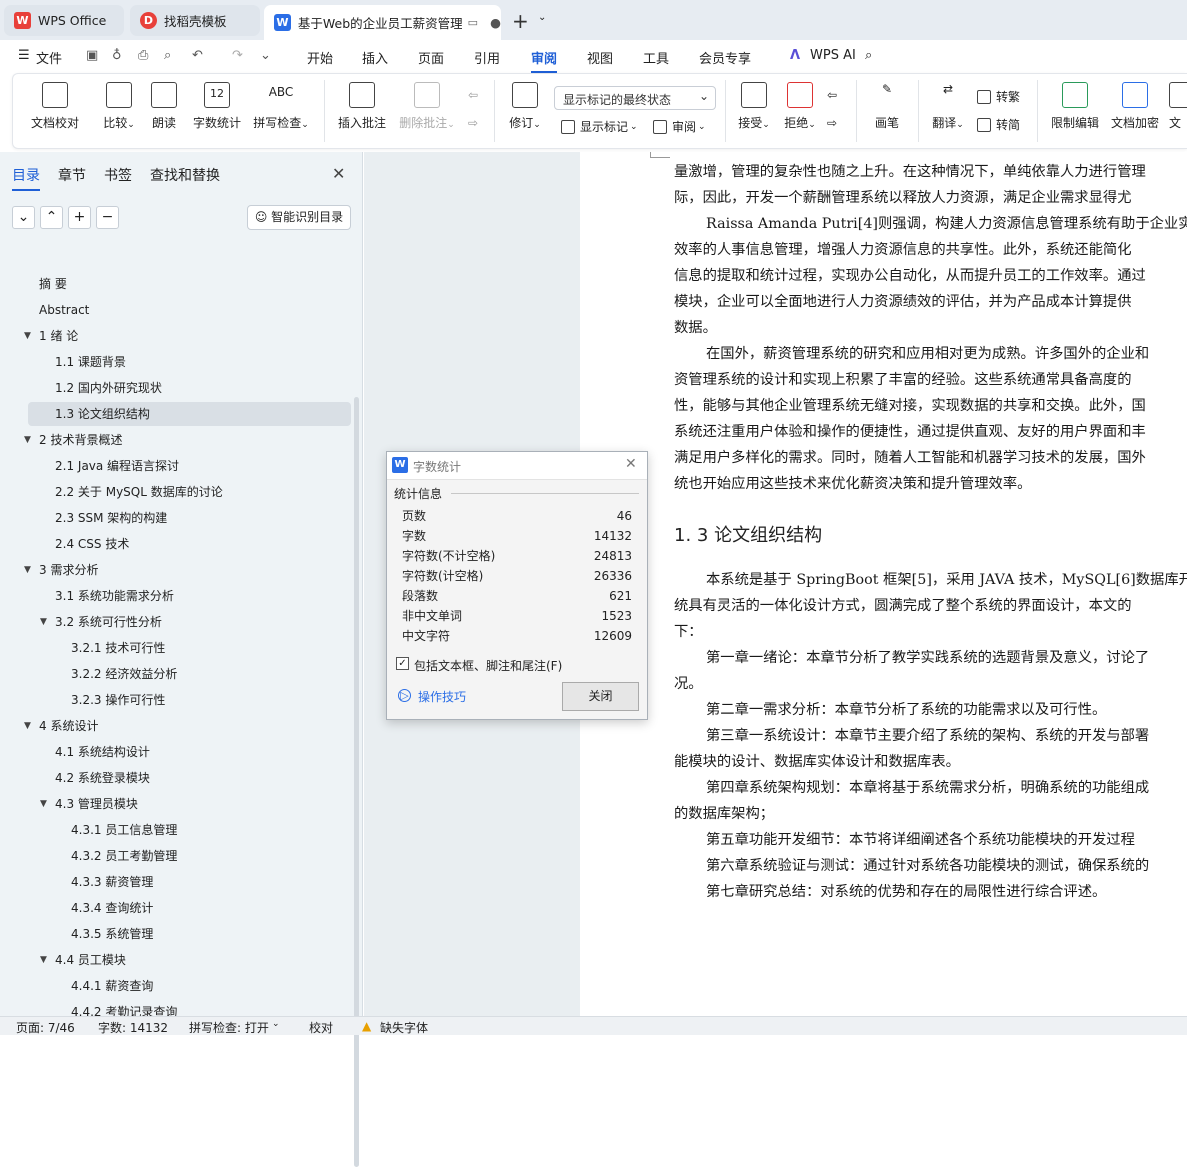  I want to click on toc-item: 2.3 SSM 架构的构建, so click(111, 518).